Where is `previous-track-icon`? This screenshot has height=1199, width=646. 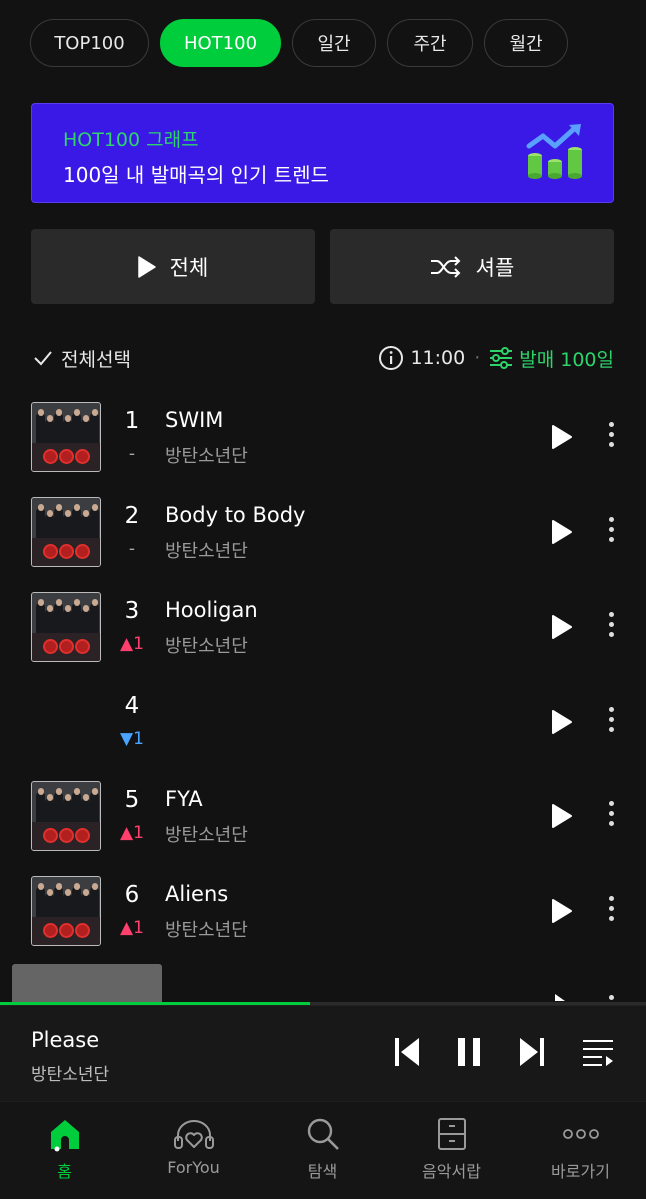 previous-track-icon is located at coordinates (407, 1052).